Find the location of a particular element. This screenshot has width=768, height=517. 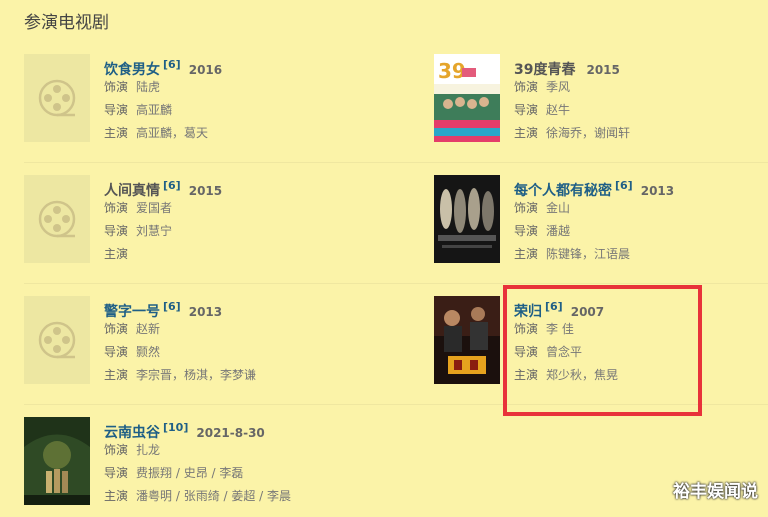

cast-value: 潘粤明 / 张雨绮 / 姜超 / 李晨 is located at coordinates (214, 496).